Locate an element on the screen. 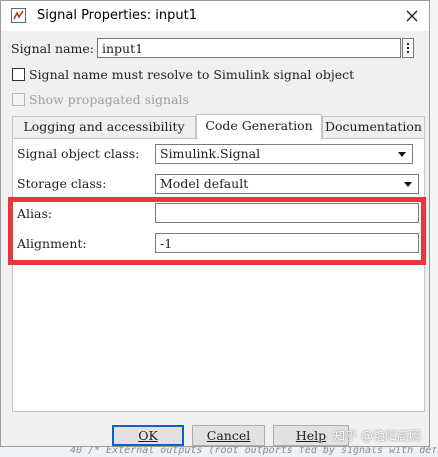  signal-name-label: Signal name: is located at coordinates (53, 48).